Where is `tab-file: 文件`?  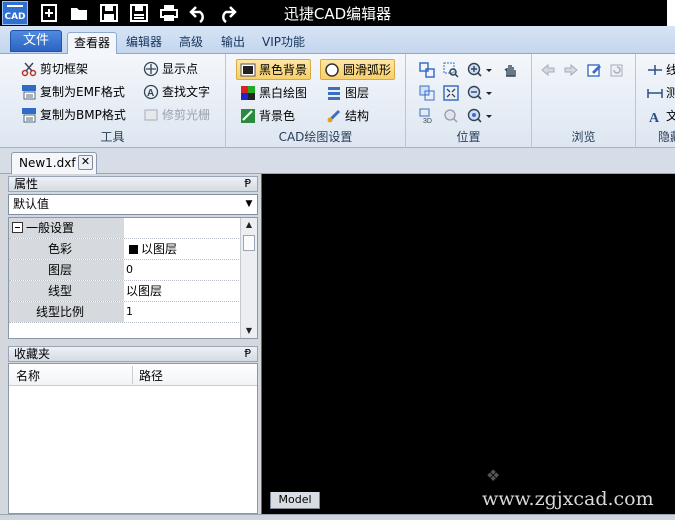
tab-file: 文件 is located at coordinates (36, 41).